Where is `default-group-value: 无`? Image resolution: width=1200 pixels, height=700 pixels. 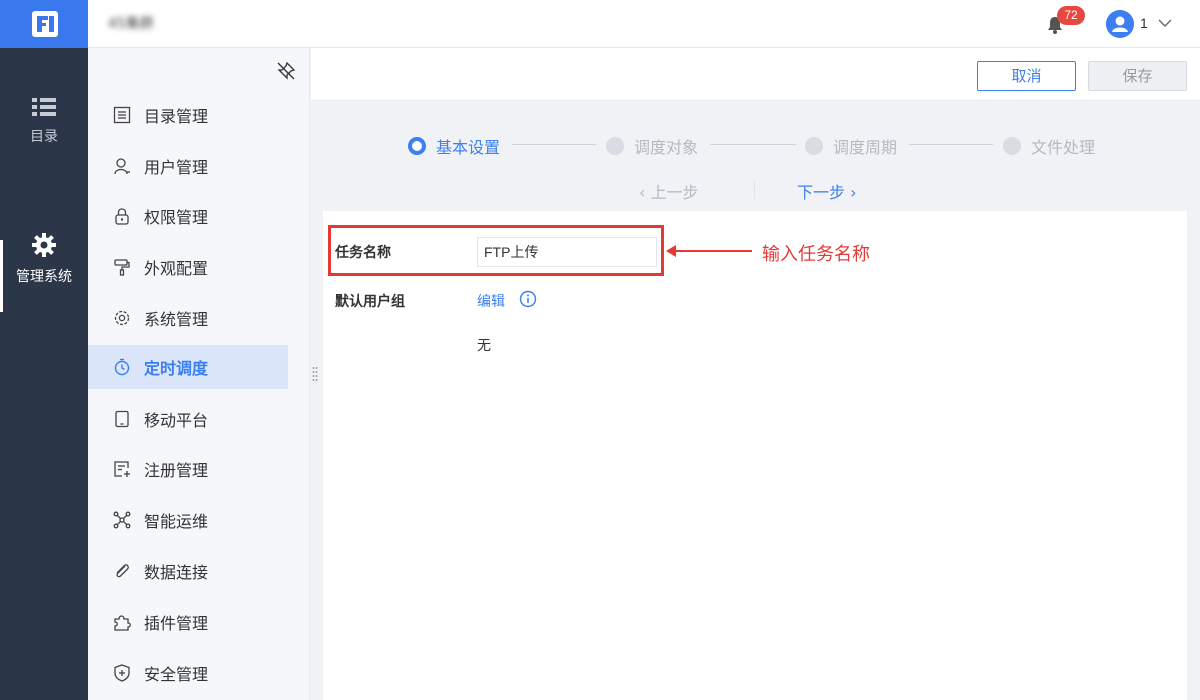 default-group-value: 无 is located at coordinates (484, 346).